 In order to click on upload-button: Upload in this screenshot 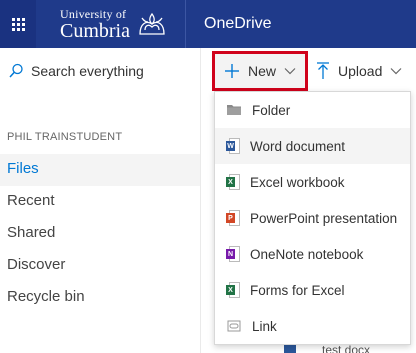, I will do `click(359, 71)`.